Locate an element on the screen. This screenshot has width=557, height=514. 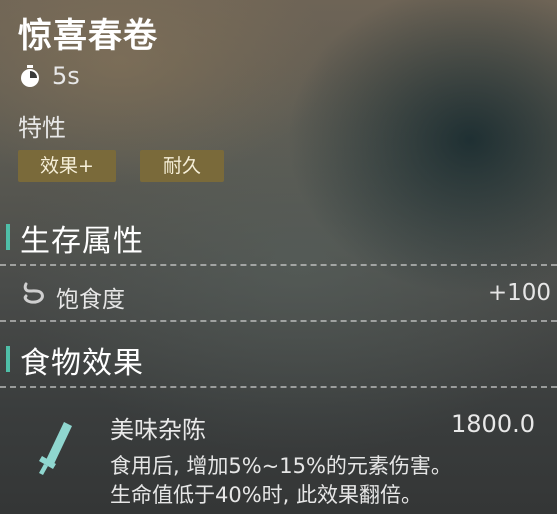
stat-value-satiety: +100 is located at coordinates (519, 293).